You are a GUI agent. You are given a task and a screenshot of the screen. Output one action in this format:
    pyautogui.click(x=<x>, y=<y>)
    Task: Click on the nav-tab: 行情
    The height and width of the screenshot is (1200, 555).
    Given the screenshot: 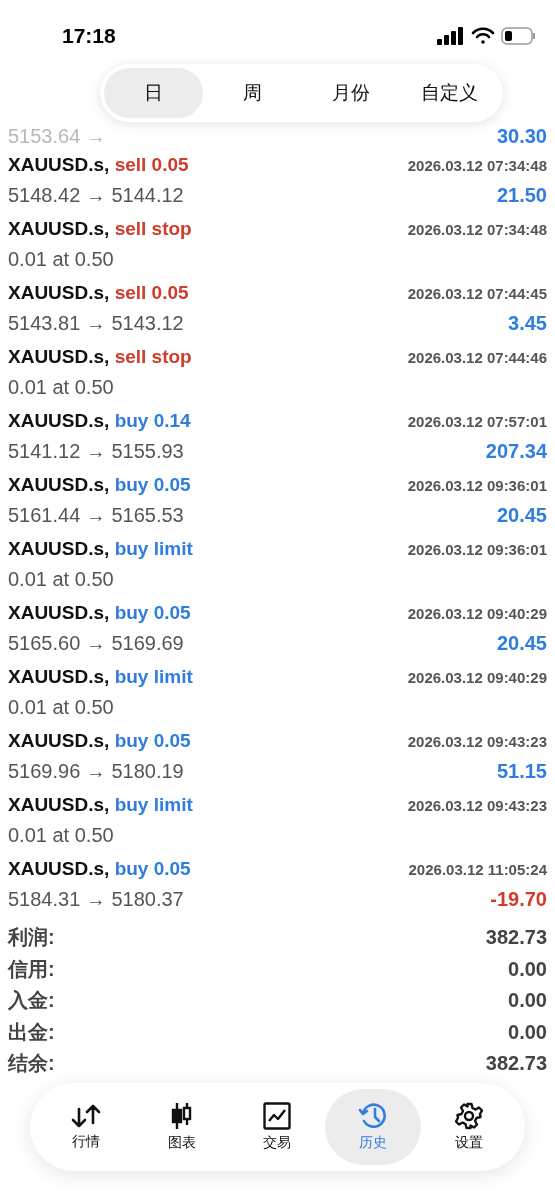 What is the action you would take?
    pyautogui.click(x=86, y=1127)
    